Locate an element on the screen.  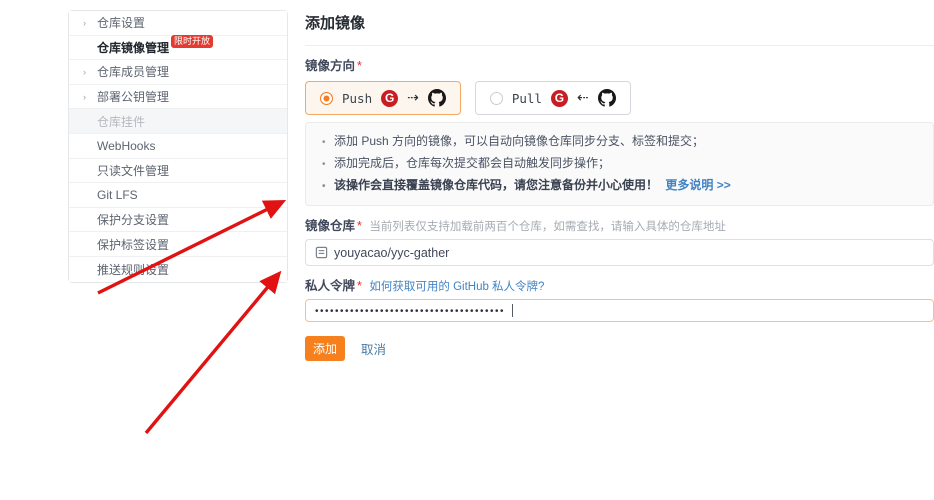
notice-line: 添加完成后，仓库每次提交都会自动触发同步操作； is located at coordinates (619, 163).